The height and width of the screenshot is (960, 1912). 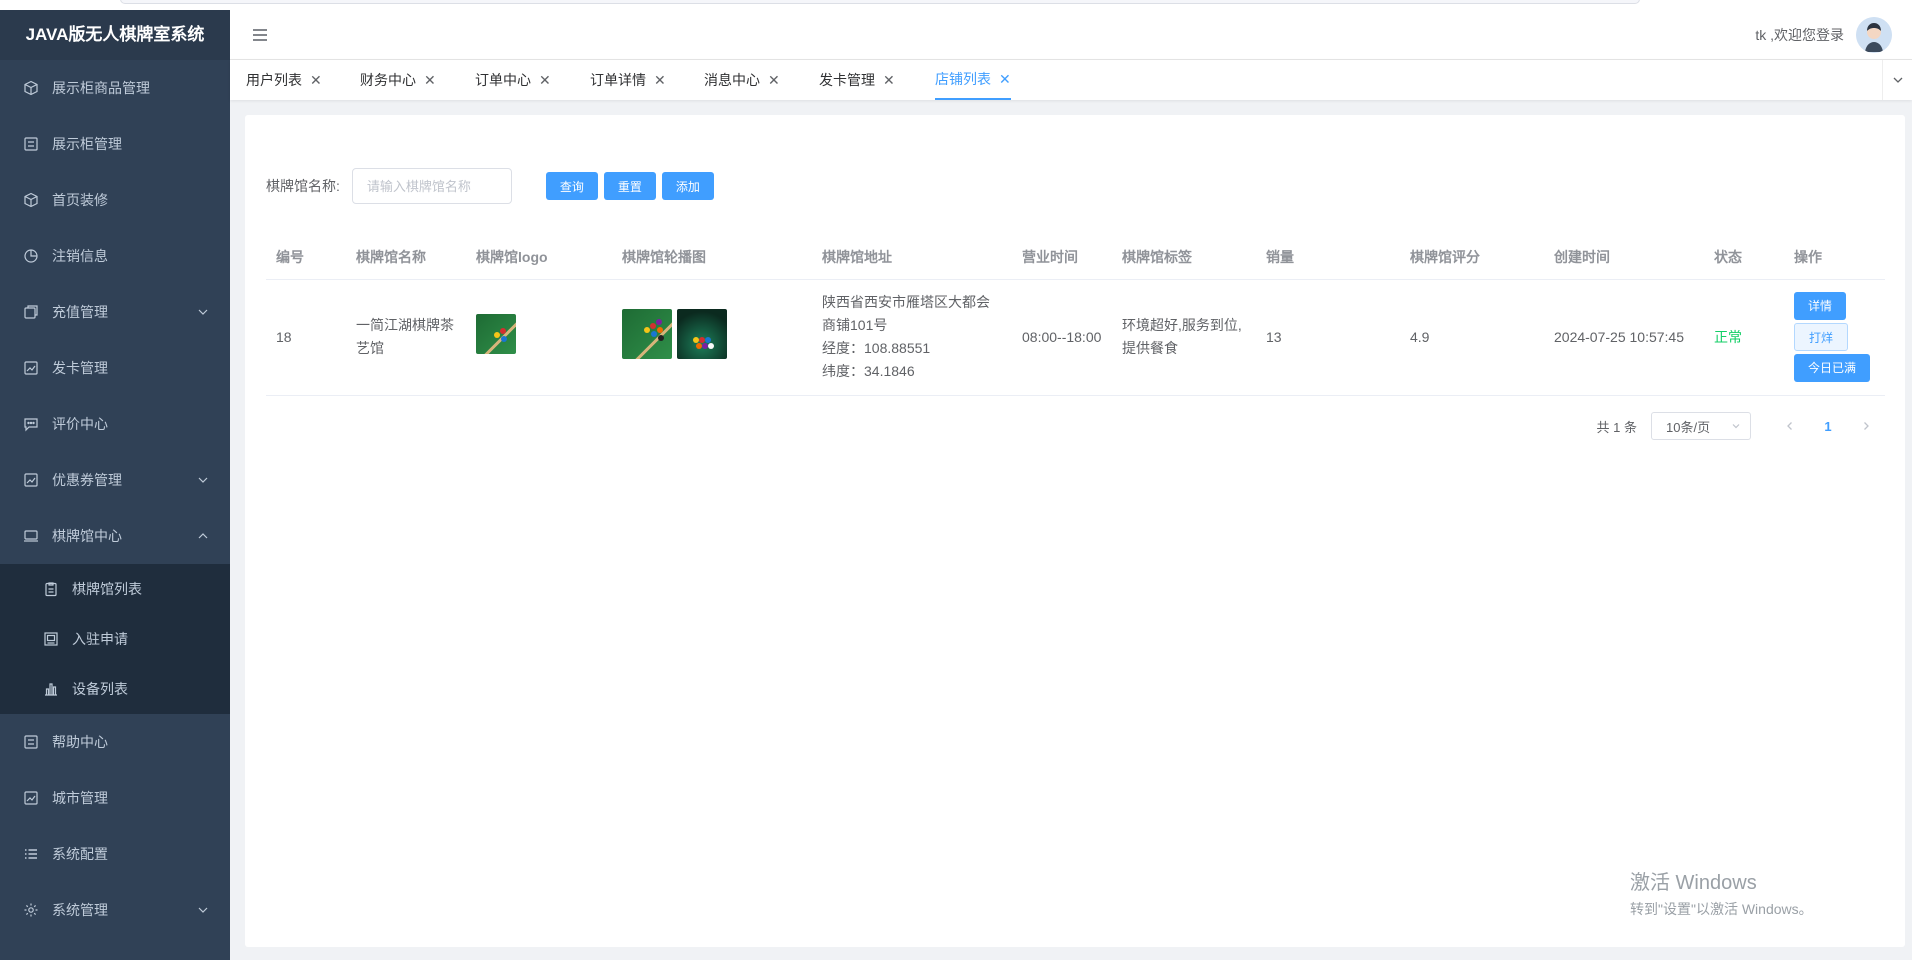 I want to click on sidebar-item-entry-application: 入驻申请, so click(x=115, y=639).